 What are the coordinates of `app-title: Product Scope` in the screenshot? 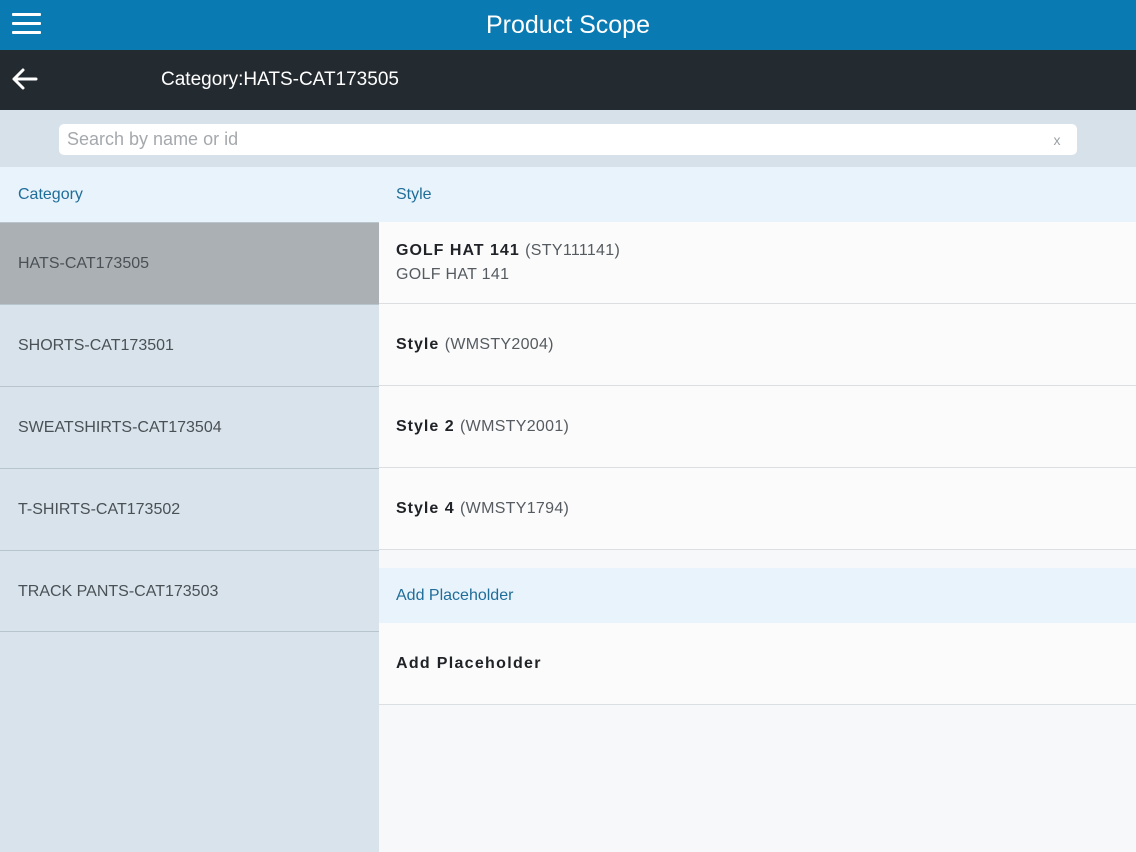 It's located at (568, 25).